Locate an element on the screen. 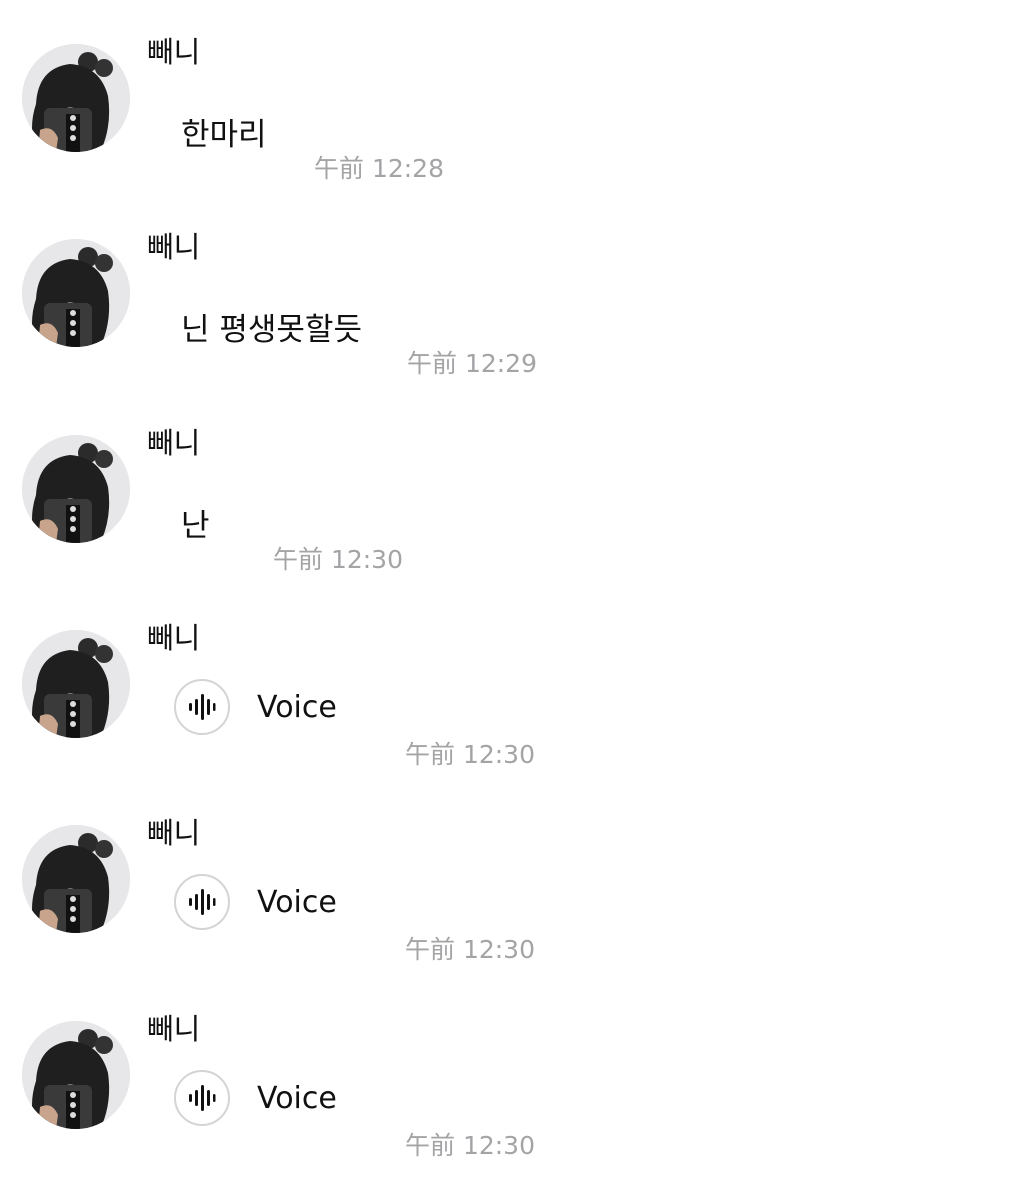  message-timestamp: 午前 12:29 is located at coordinates (472, 363).